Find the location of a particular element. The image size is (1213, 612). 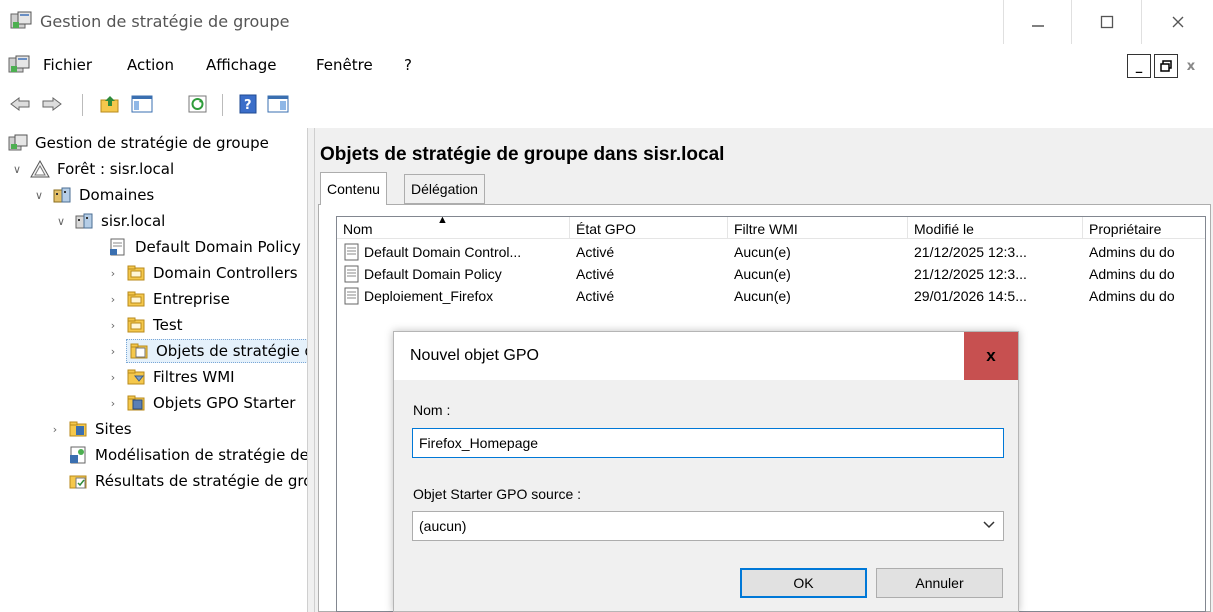

tree-item-wmi-filters: › Filtres WMI is located at coordinates (169, 377).